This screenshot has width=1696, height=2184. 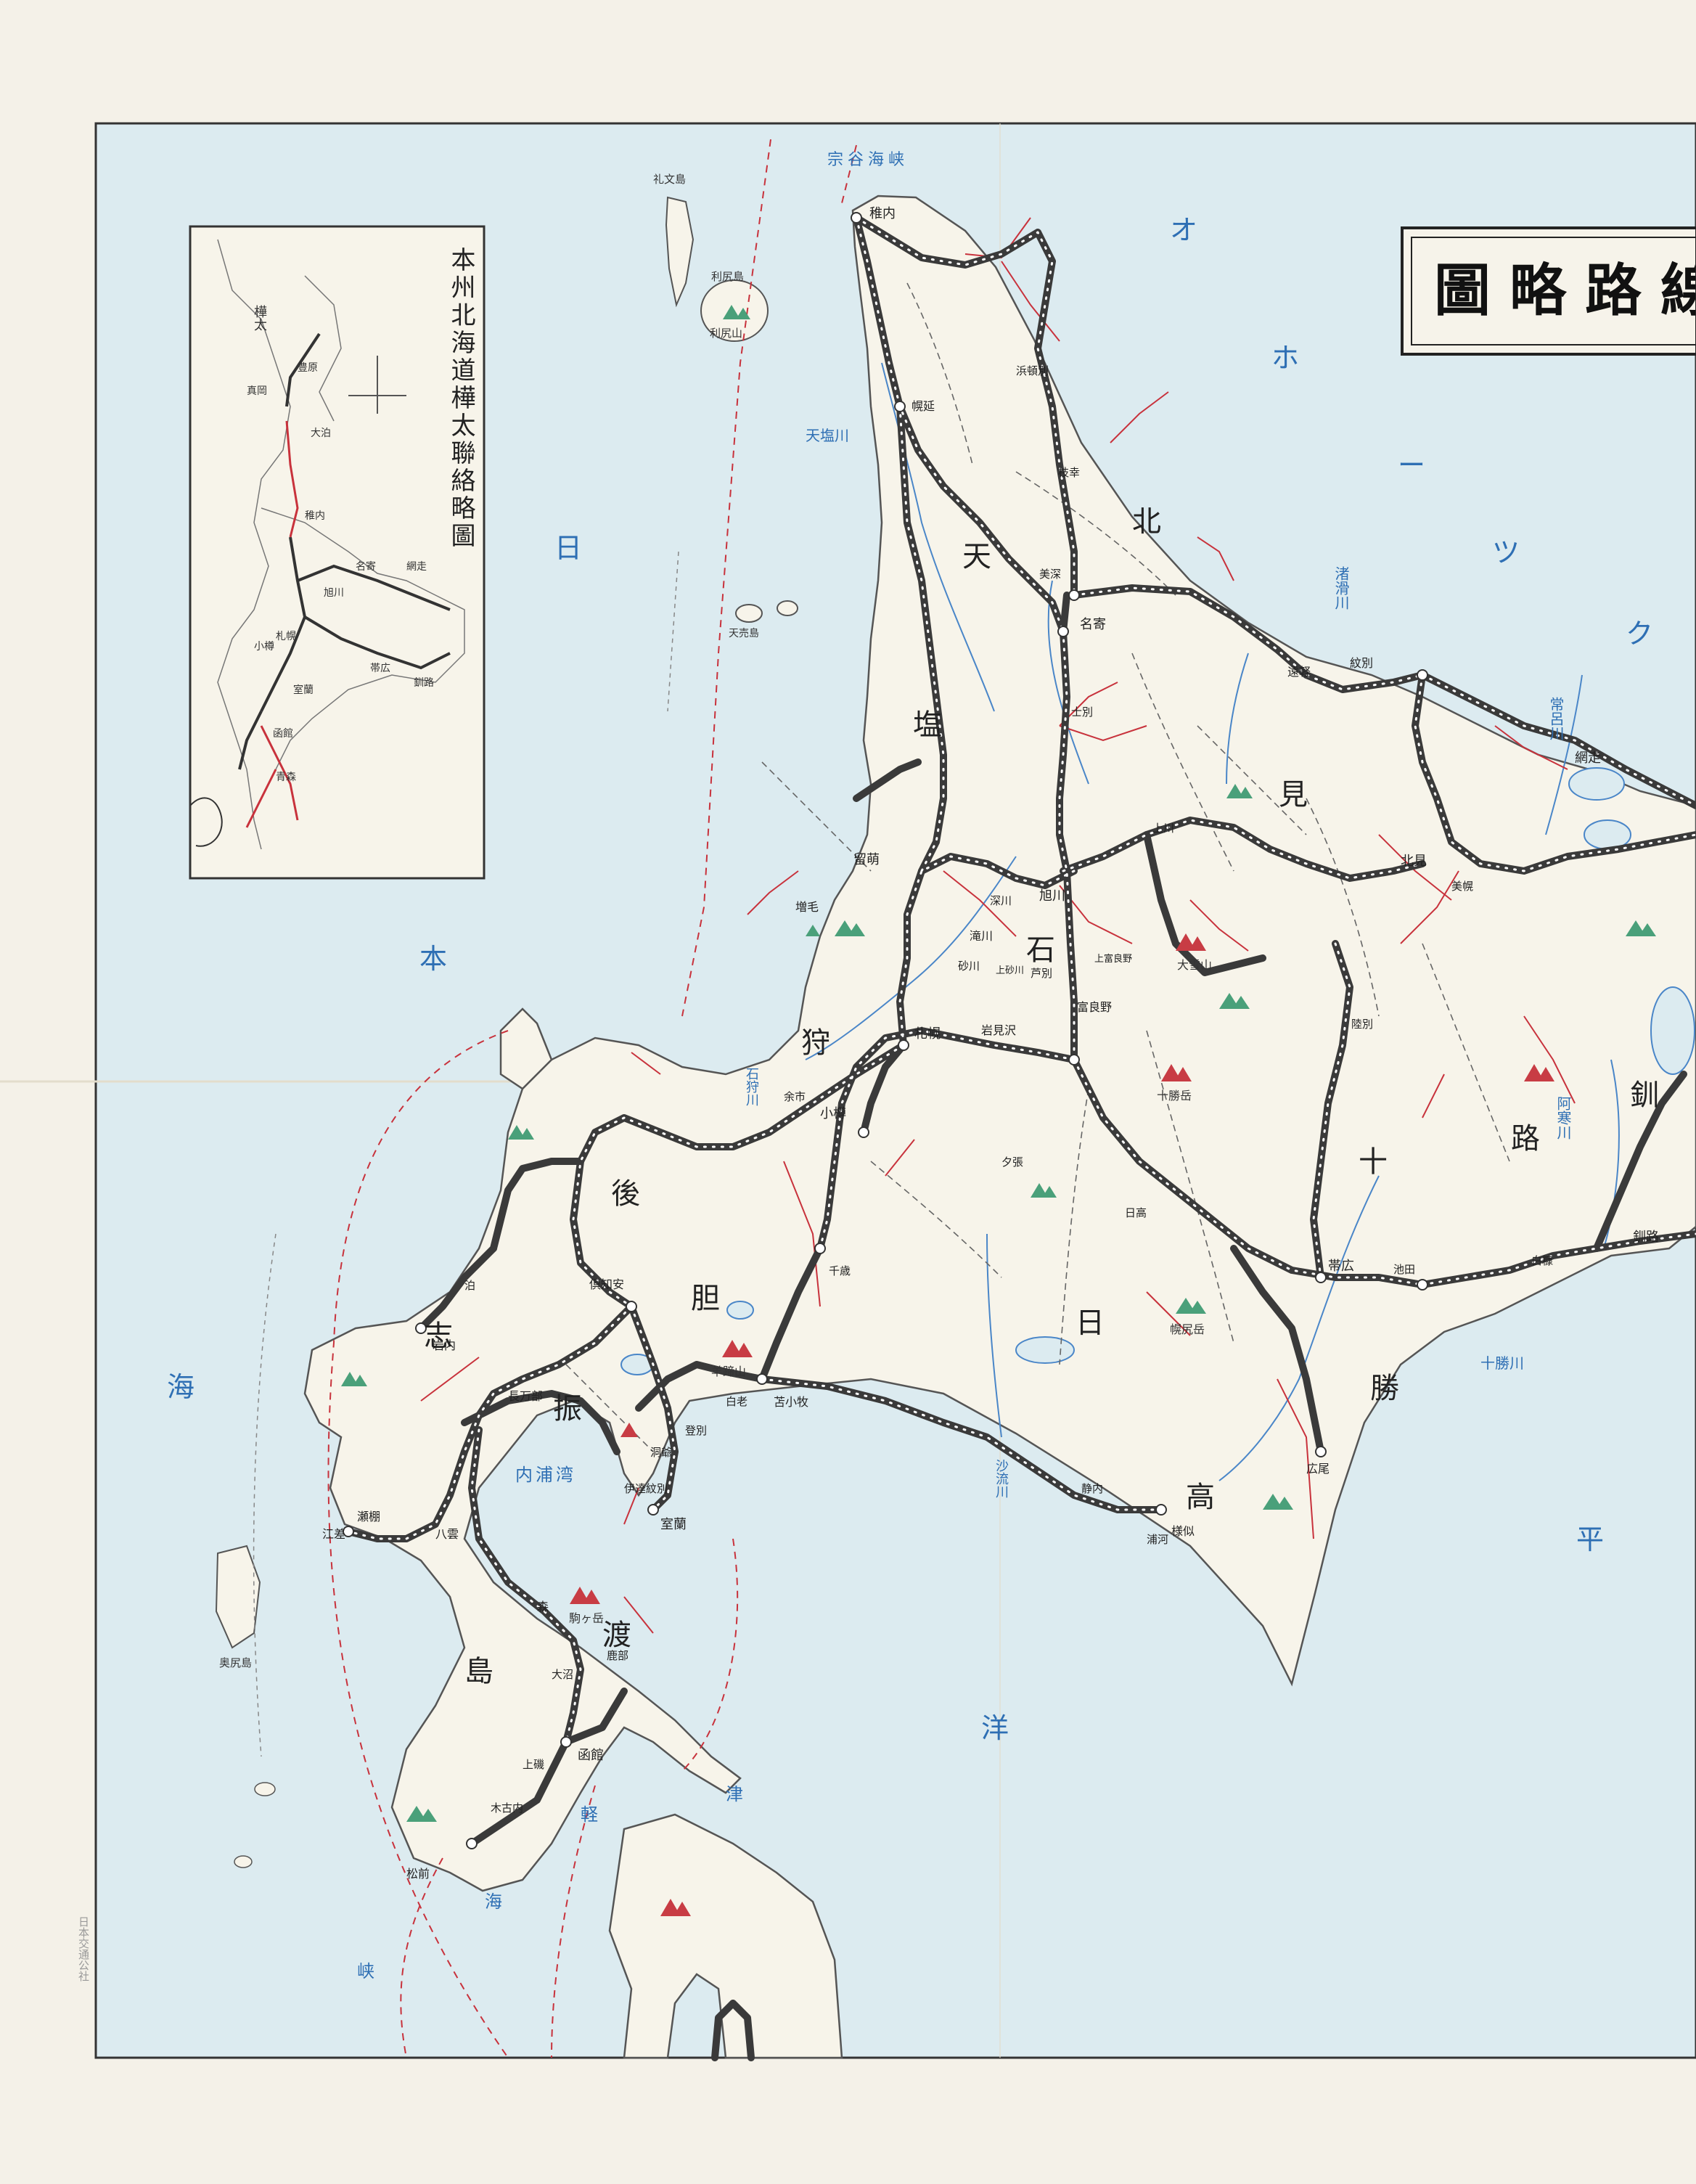 I want to click on inset-label-muroran: 室蘭, so click(x=303, y=690).